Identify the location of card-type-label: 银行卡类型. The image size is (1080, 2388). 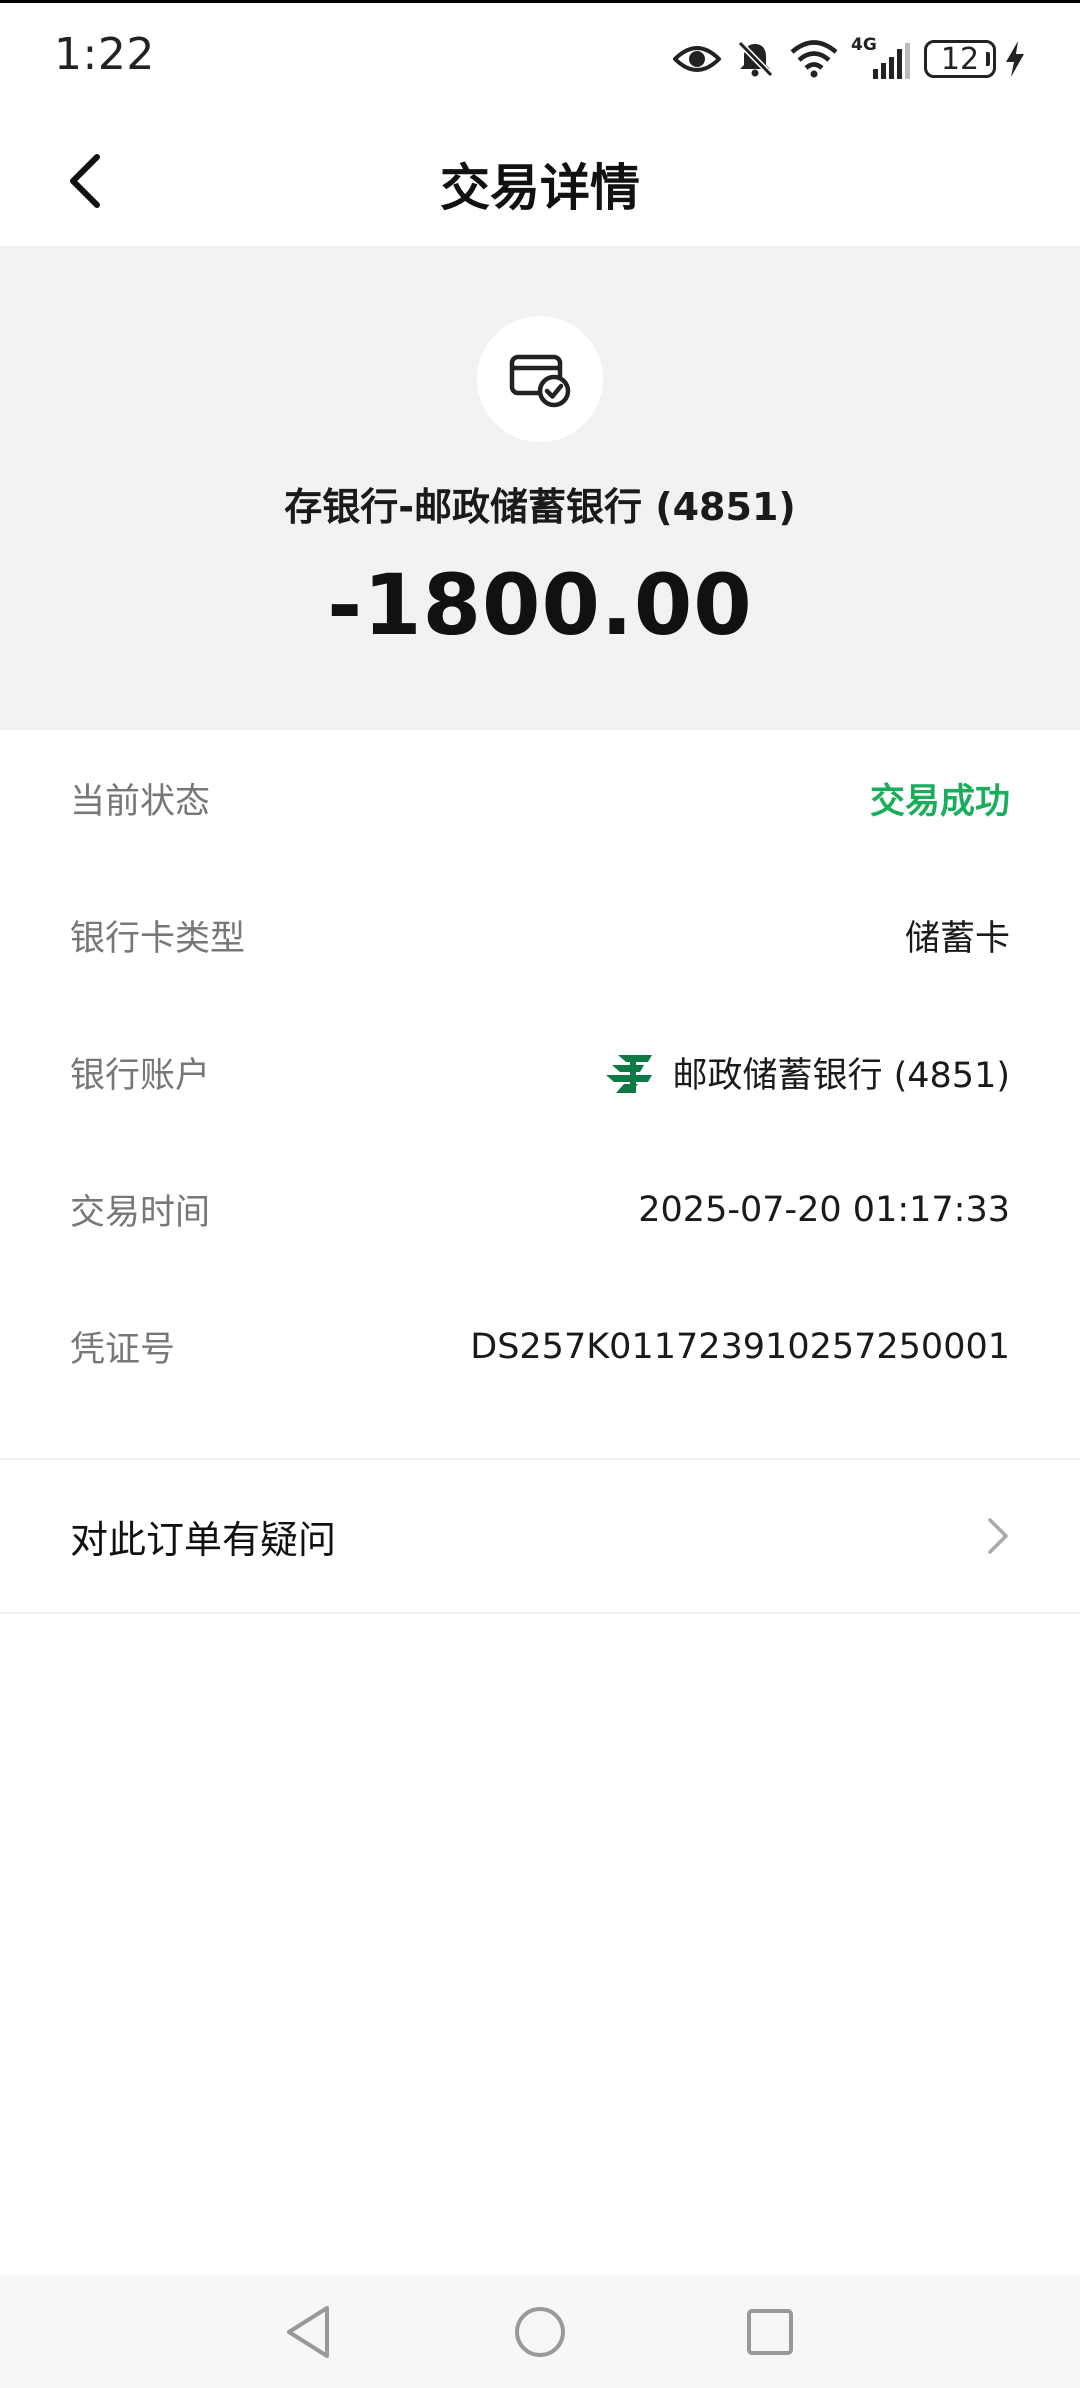
(158, 939).